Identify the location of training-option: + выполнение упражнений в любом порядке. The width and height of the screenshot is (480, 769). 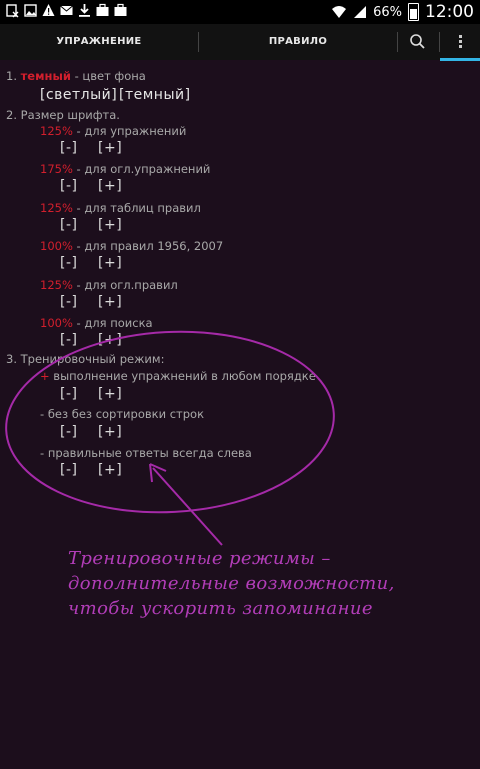
(178, 376).